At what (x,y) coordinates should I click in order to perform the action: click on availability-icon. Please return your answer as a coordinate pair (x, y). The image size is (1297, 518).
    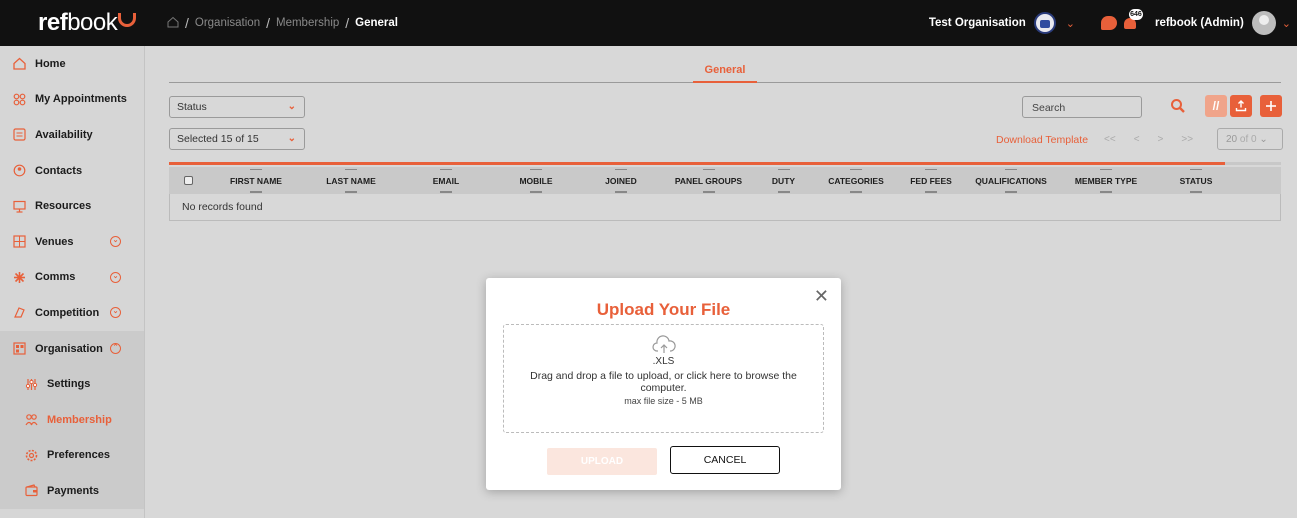
    Looking at the image, I should click on (19, 135).